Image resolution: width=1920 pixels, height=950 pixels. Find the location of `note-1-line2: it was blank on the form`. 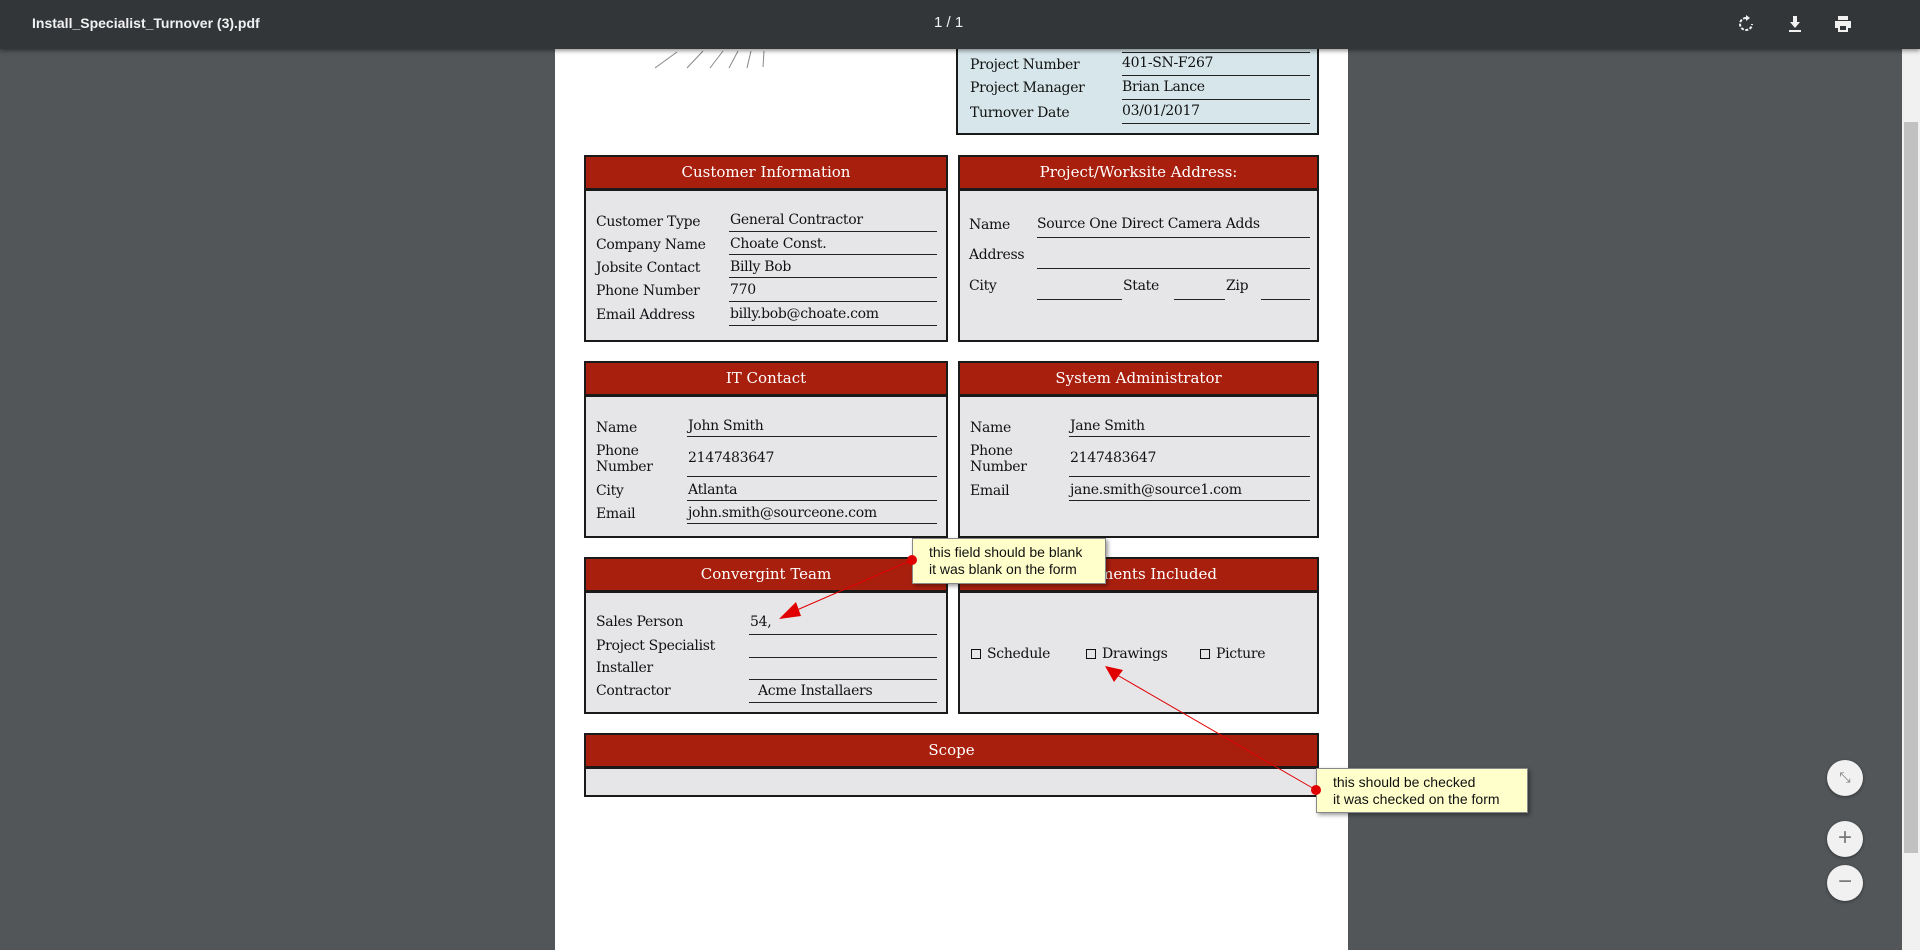

note-1-line2: it was blank on the form is located at coordinates (1003, 569).